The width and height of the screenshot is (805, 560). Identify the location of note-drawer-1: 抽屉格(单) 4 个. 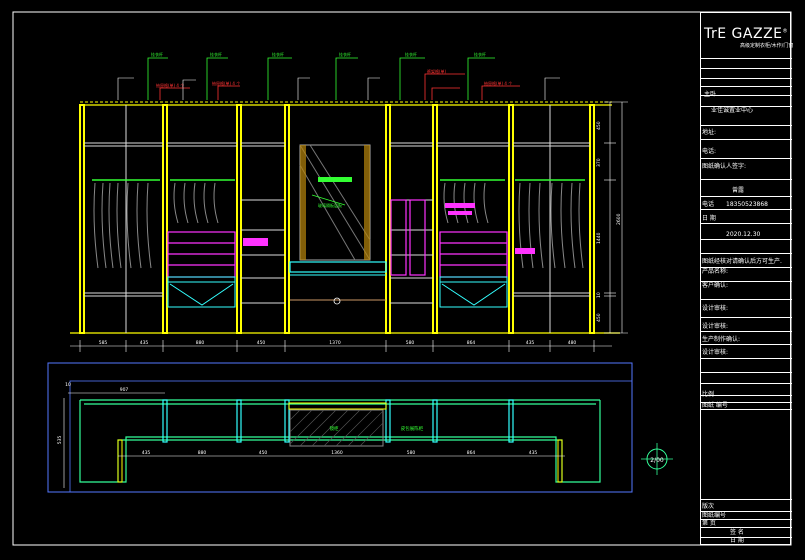
(170, 85).